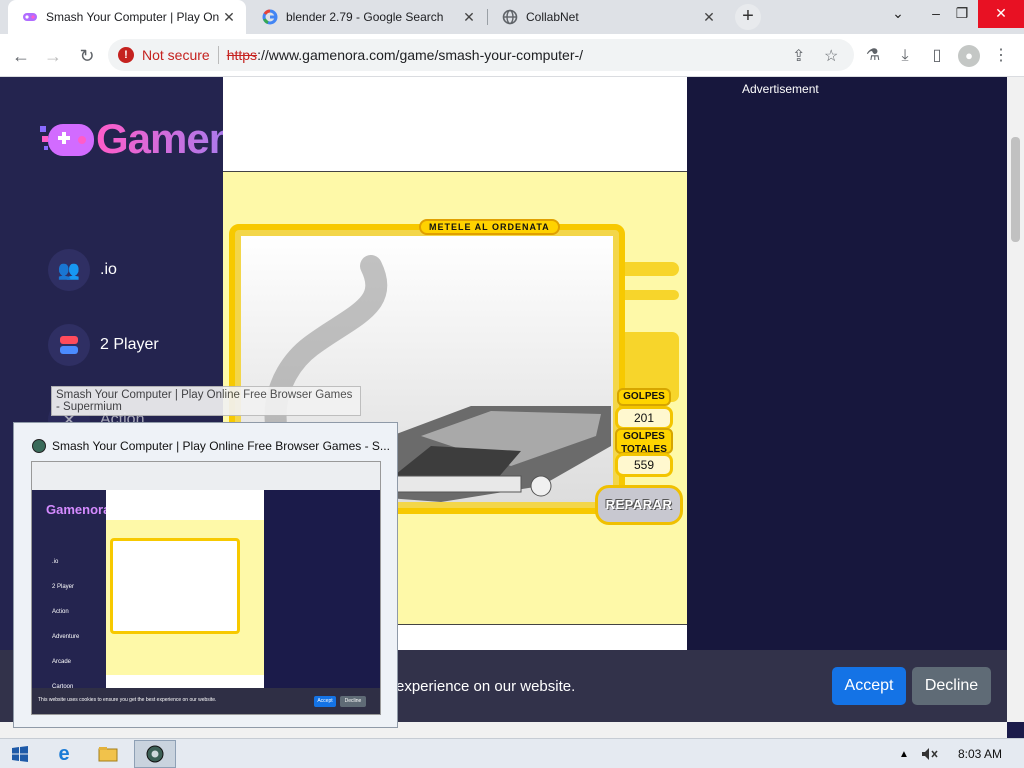 This screenshot has width=1024, height=768. Describe the element at coordinates (644, 397) in the screenshot. I see `golpes-label: GOLPES` at that location.